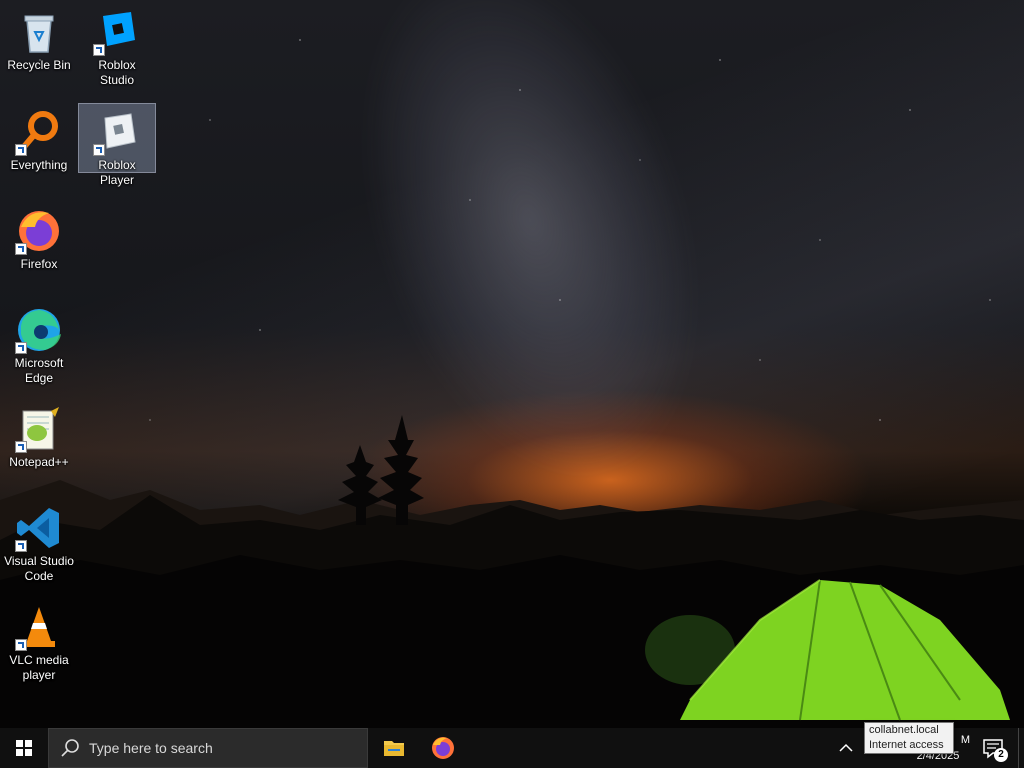  What do you see at coordinates (39, 627) in the screenshot?
I see `vlc-icon` at bounding box center [39, 627].